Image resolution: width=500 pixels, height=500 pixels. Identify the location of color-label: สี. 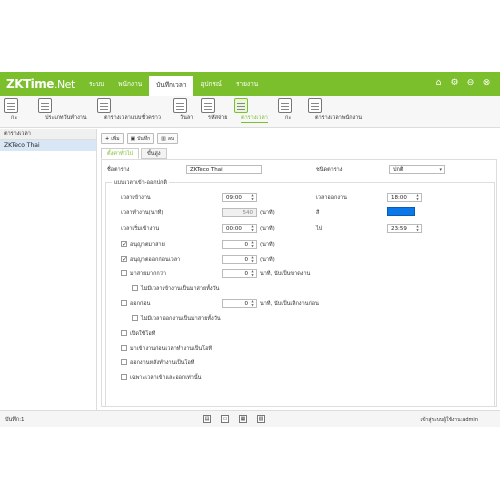
(318, 213).